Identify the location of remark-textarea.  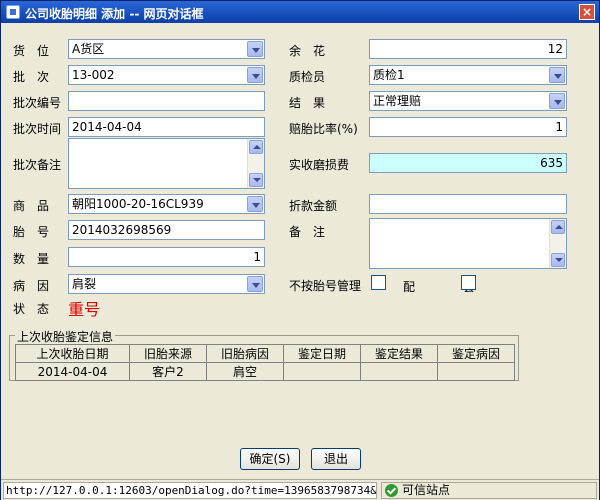
(468, 243).